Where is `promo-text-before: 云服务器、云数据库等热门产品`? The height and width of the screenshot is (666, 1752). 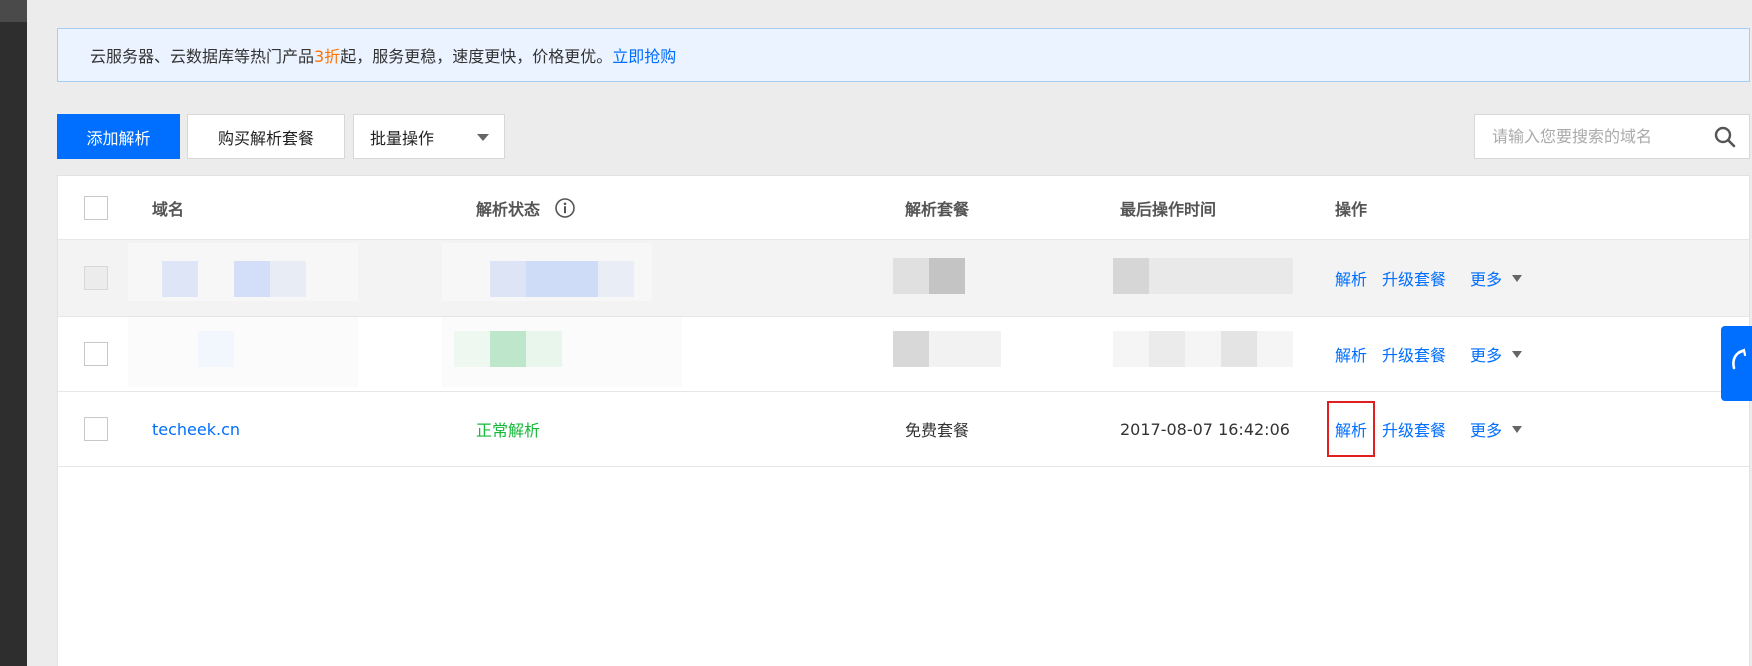 promo-text-before: 云服务器、云数据库等热门产品 is located at coordinates (202, 56).